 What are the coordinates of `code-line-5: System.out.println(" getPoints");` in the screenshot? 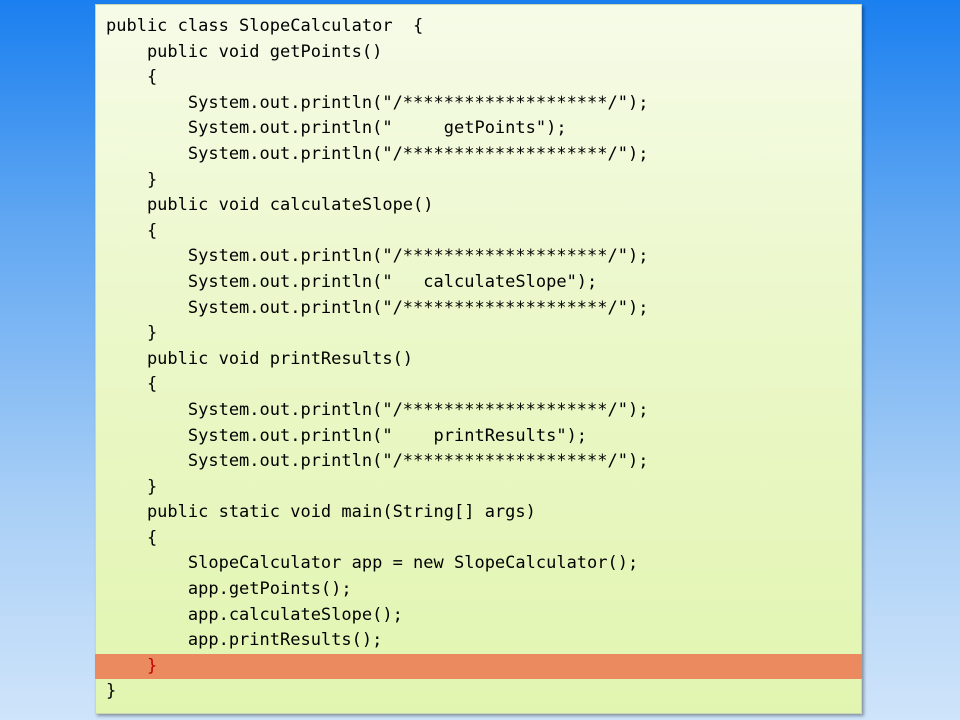 It's located at (478, 129).